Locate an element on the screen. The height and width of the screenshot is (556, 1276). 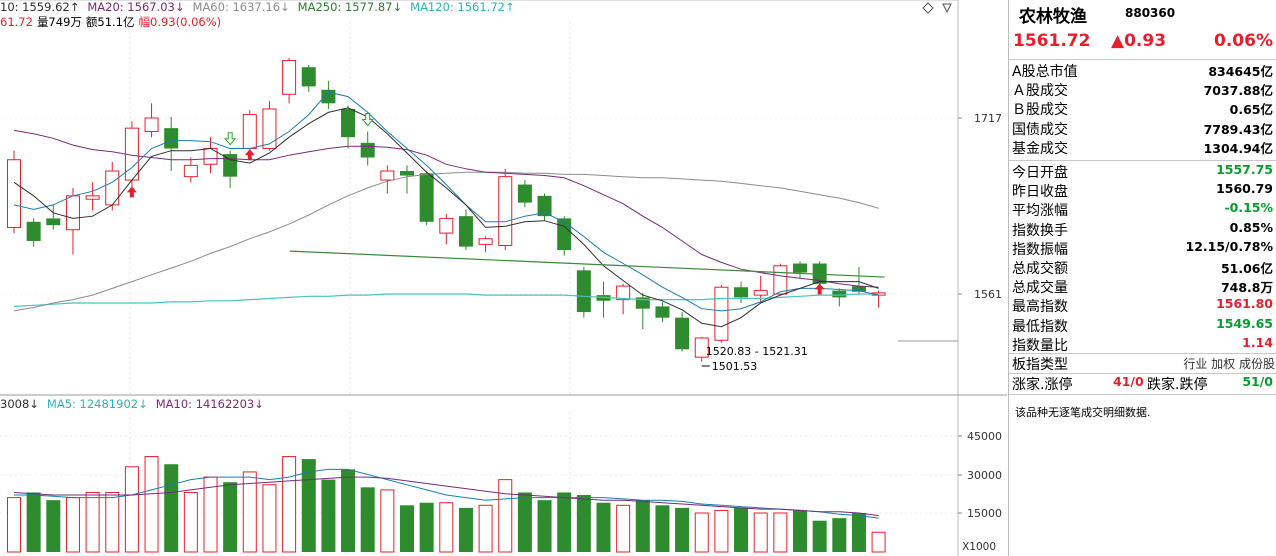
last-price: 1561.72 is located at coordinates (1052, 41).